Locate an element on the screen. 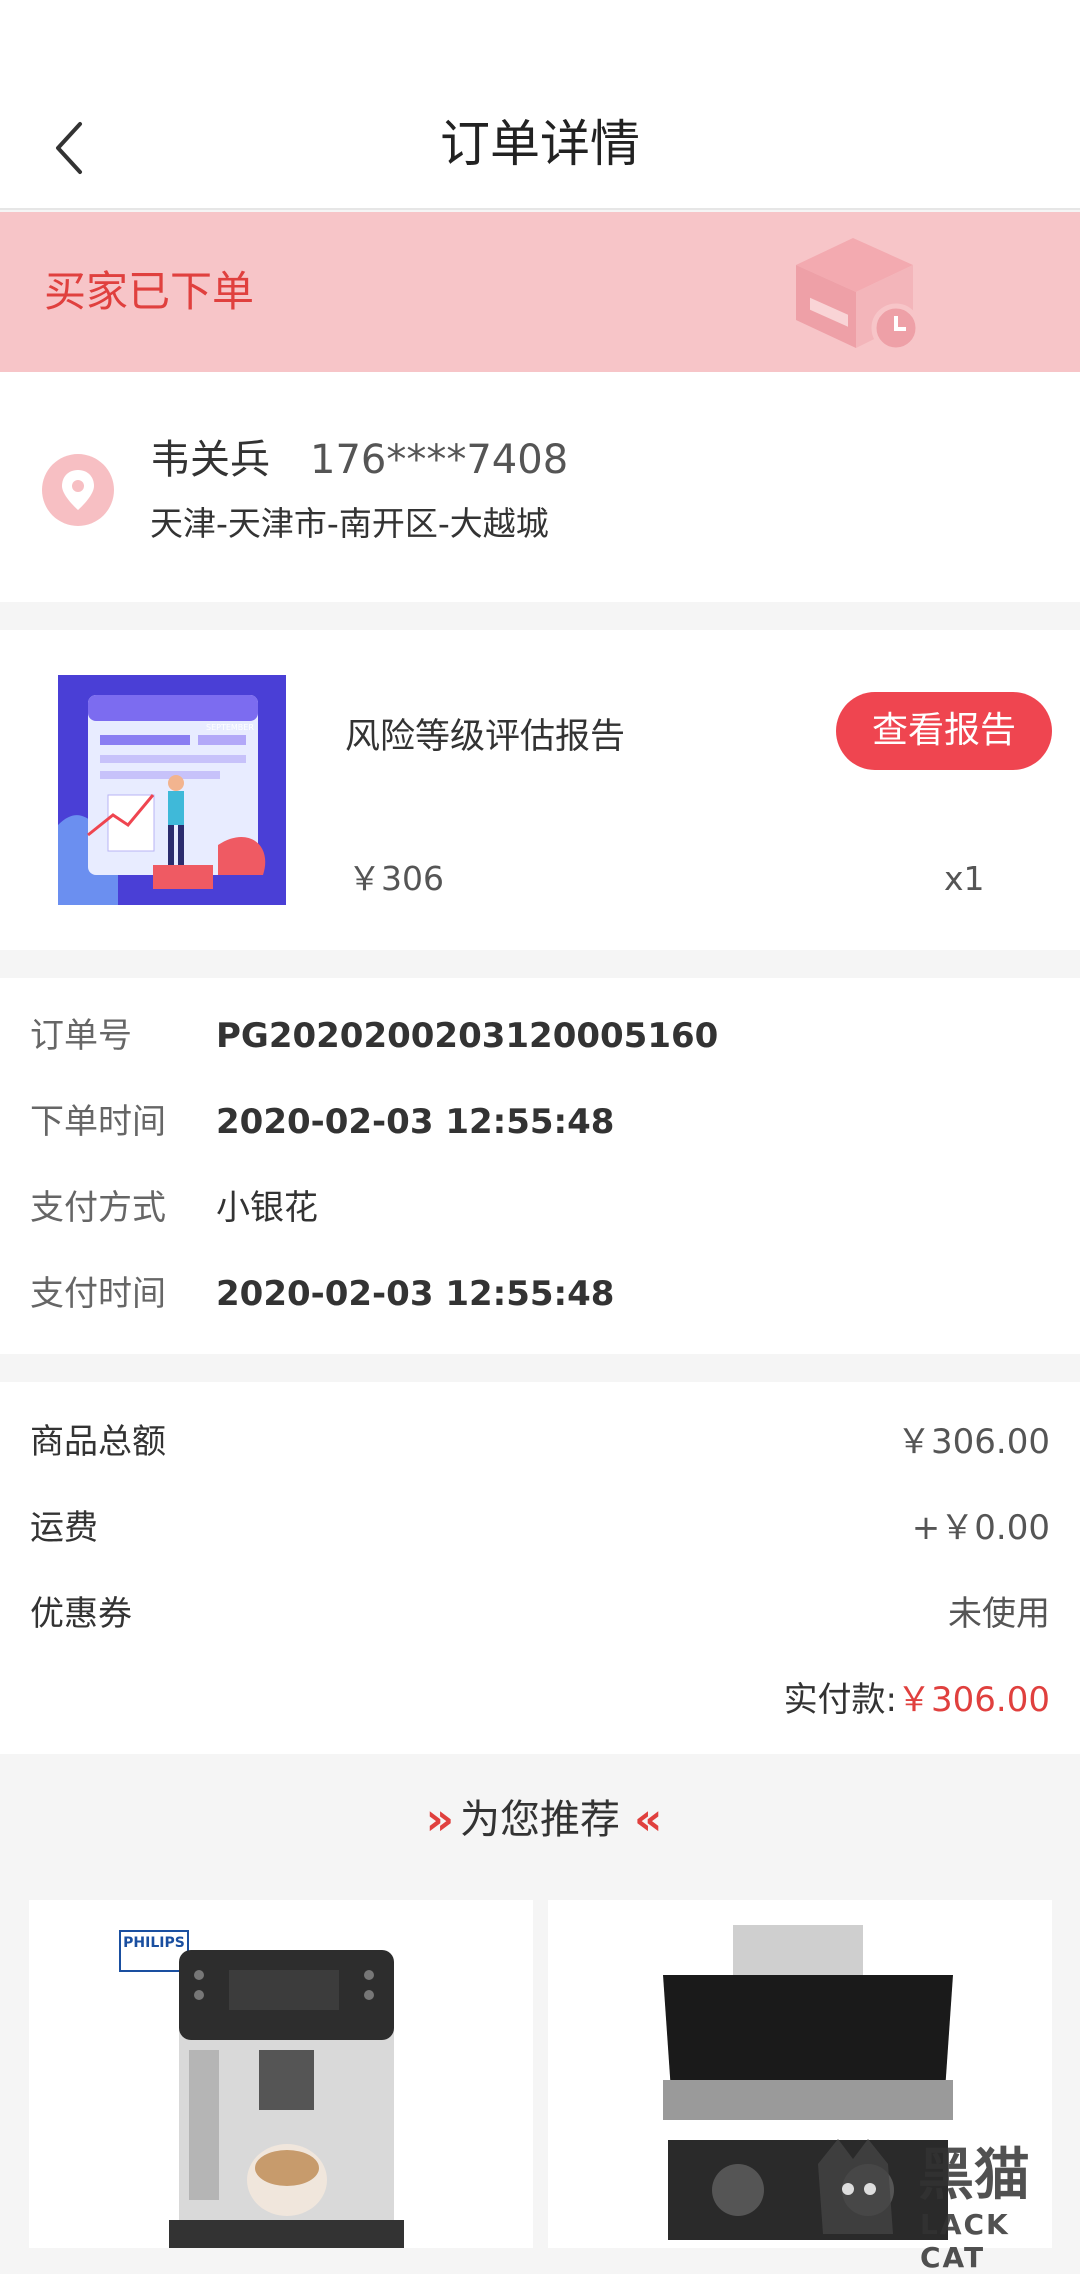  shipping-fee-label: 运费 is located at coordinates (64, 1528).